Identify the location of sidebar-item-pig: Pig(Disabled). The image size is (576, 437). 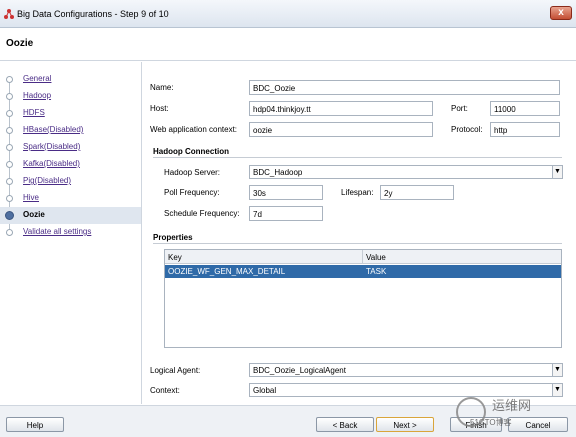
(70, 181).